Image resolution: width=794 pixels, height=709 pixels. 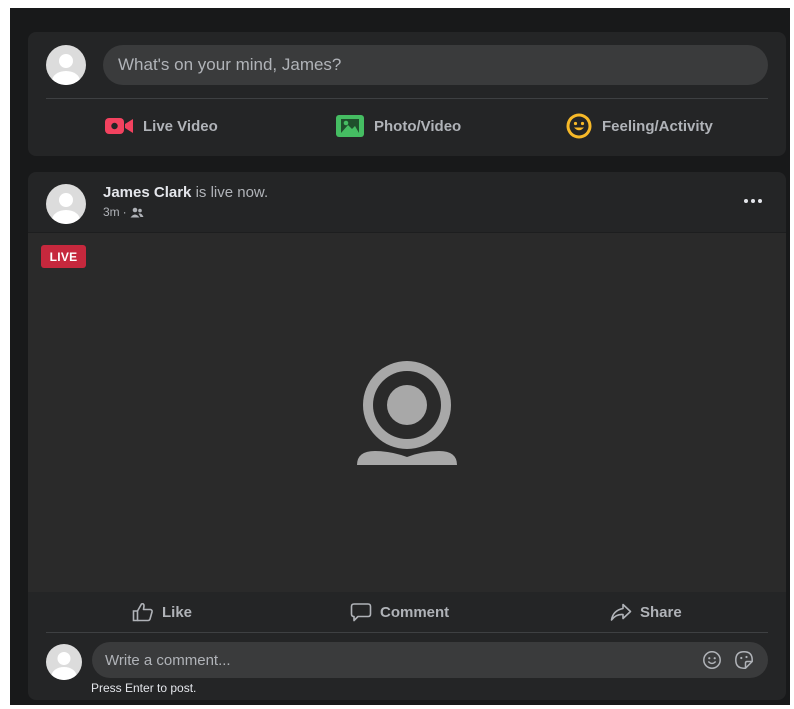 What do you see at coordinates (661, 612) in the screenshot?
I see `share-label: Share` at bounding box center [661, 612].